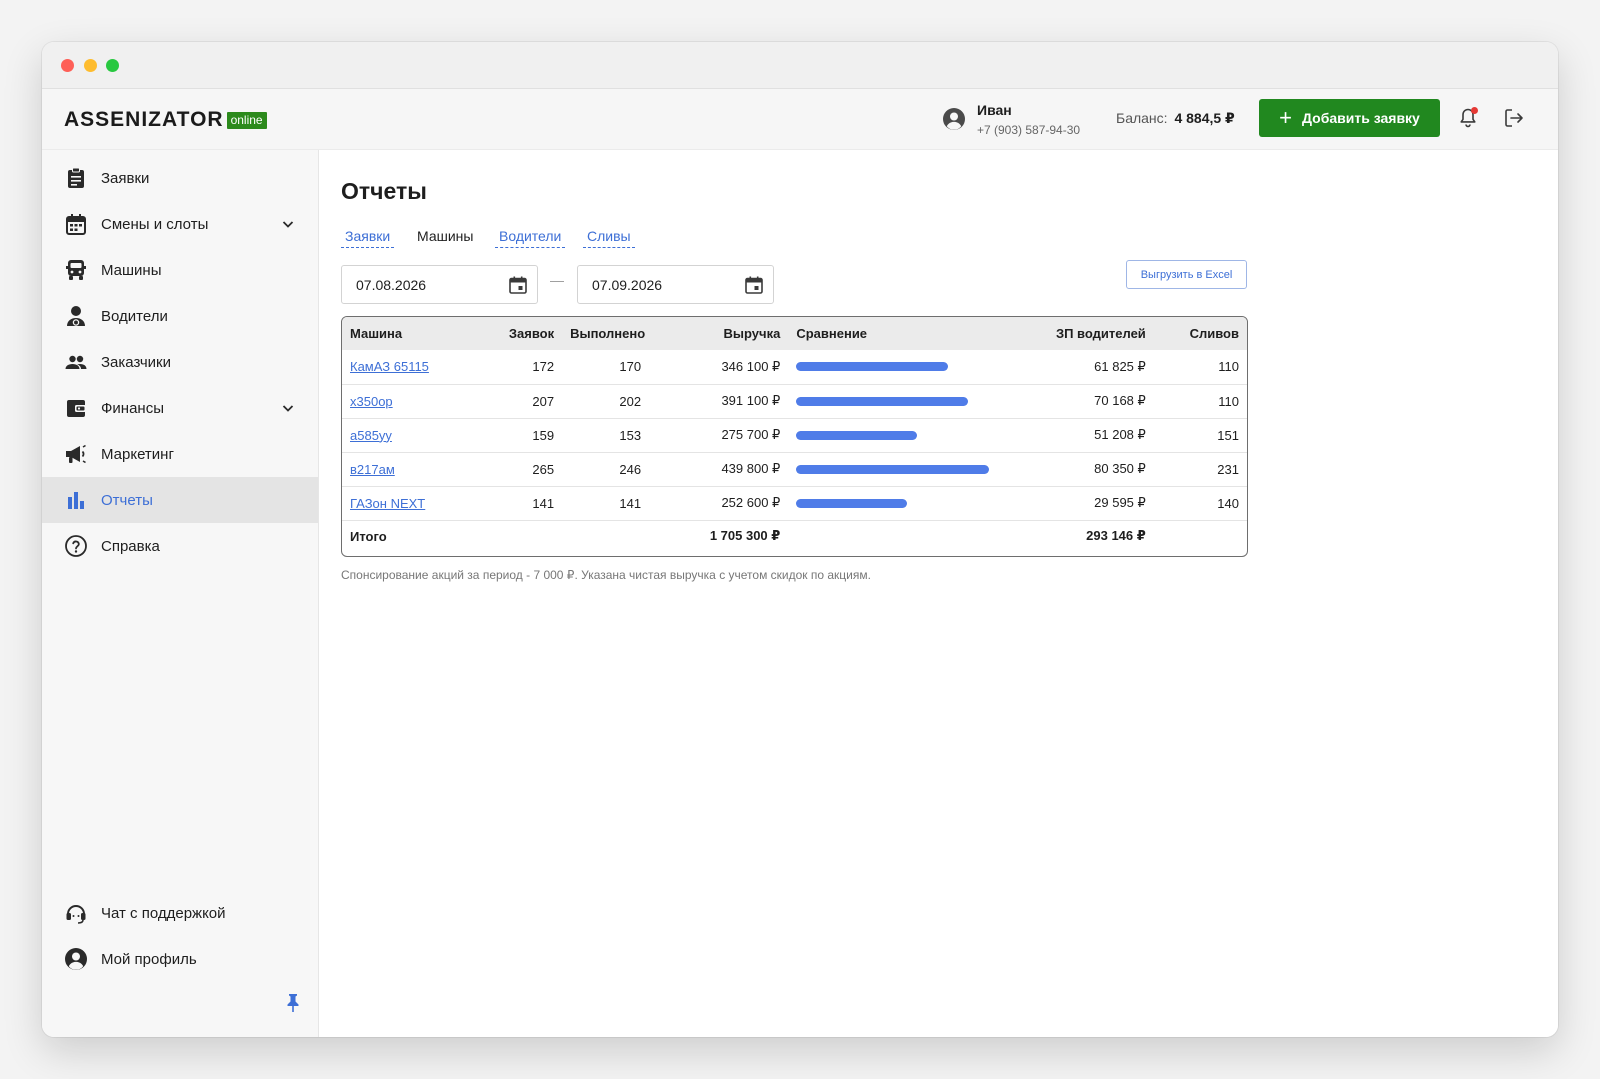 The image size is (1600, 1079). I want to click on machine-link: х350ор, so click(371, 401).